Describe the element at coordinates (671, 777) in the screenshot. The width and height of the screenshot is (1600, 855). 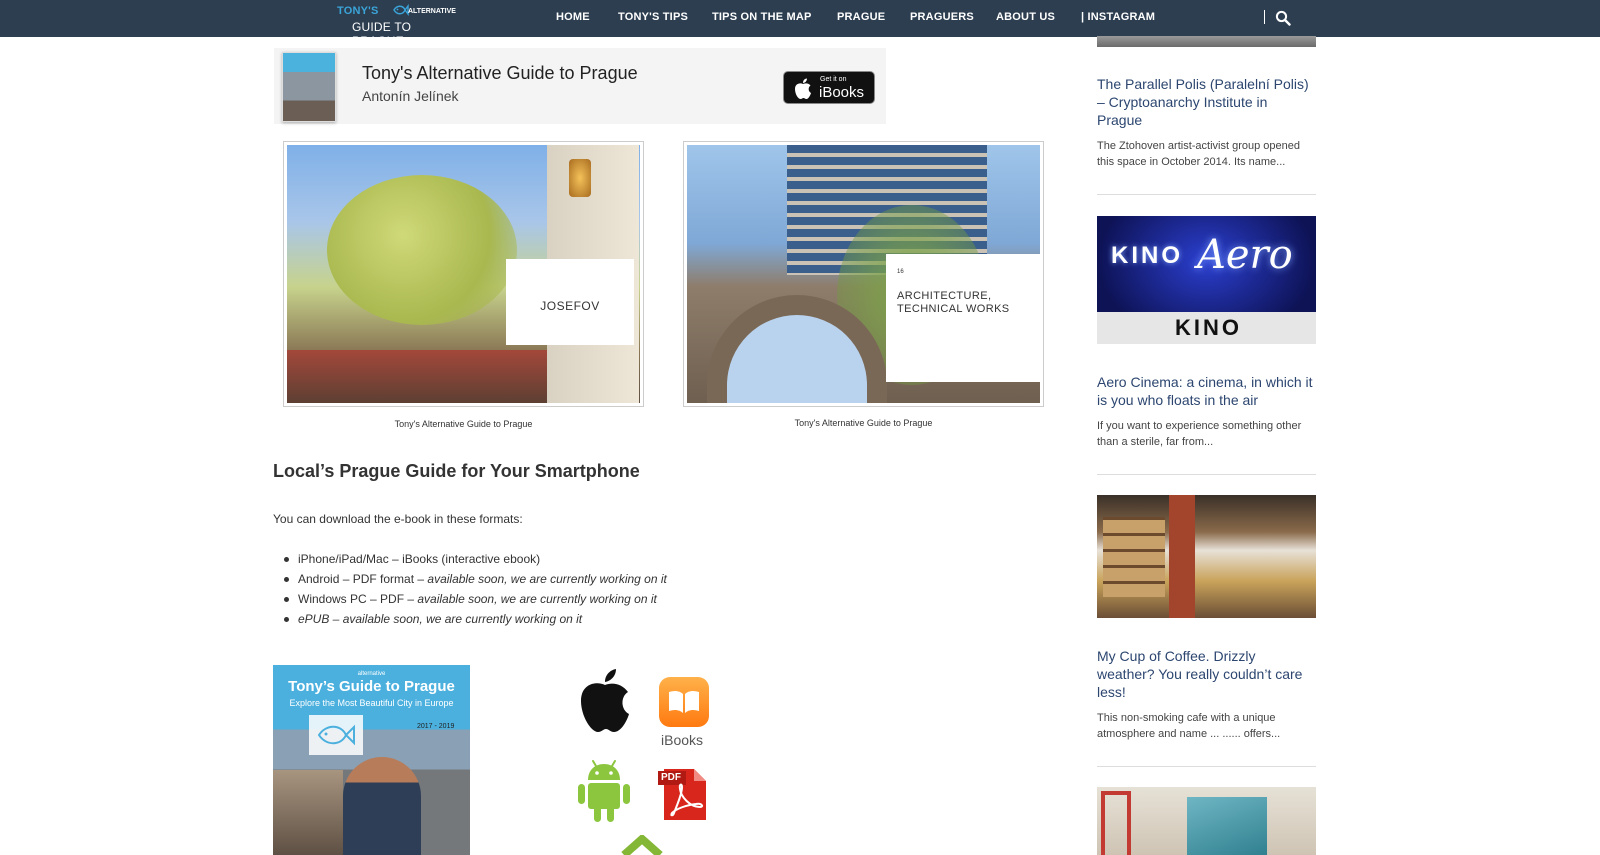
I see `pdf-label: PDF` at that location.